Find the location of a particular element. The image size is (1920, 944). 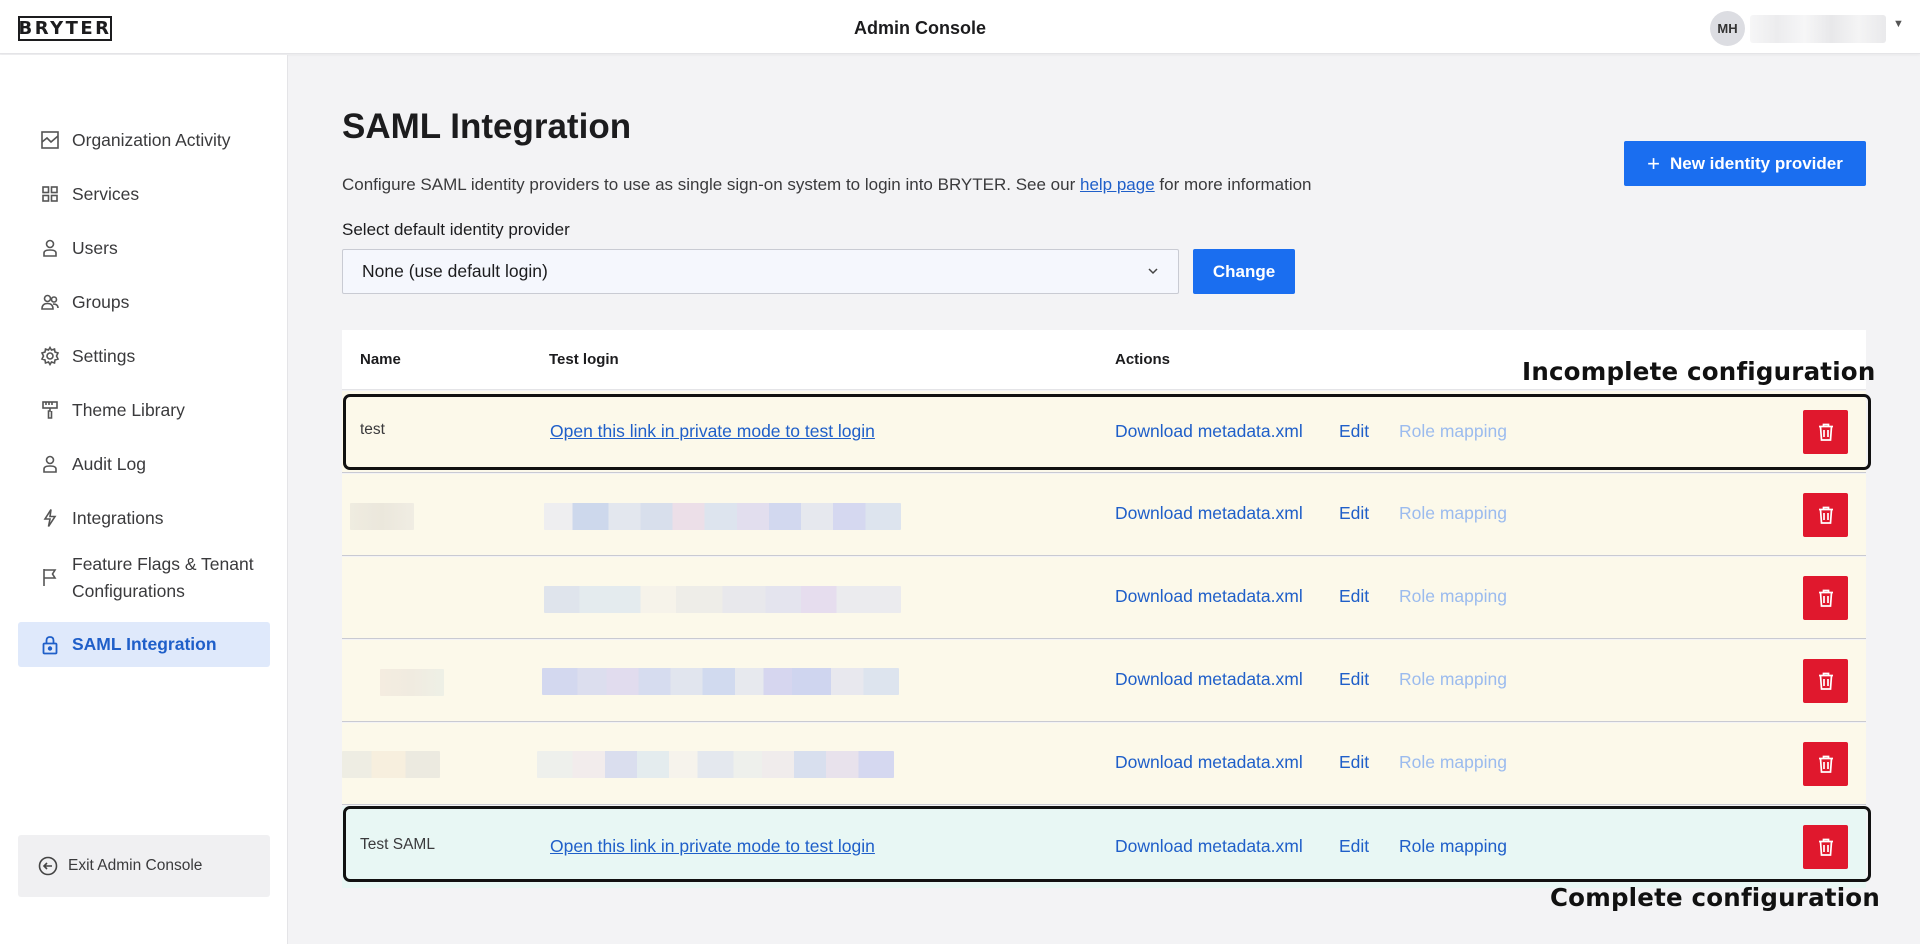

gear-icon is located at coordinates (50, 356).